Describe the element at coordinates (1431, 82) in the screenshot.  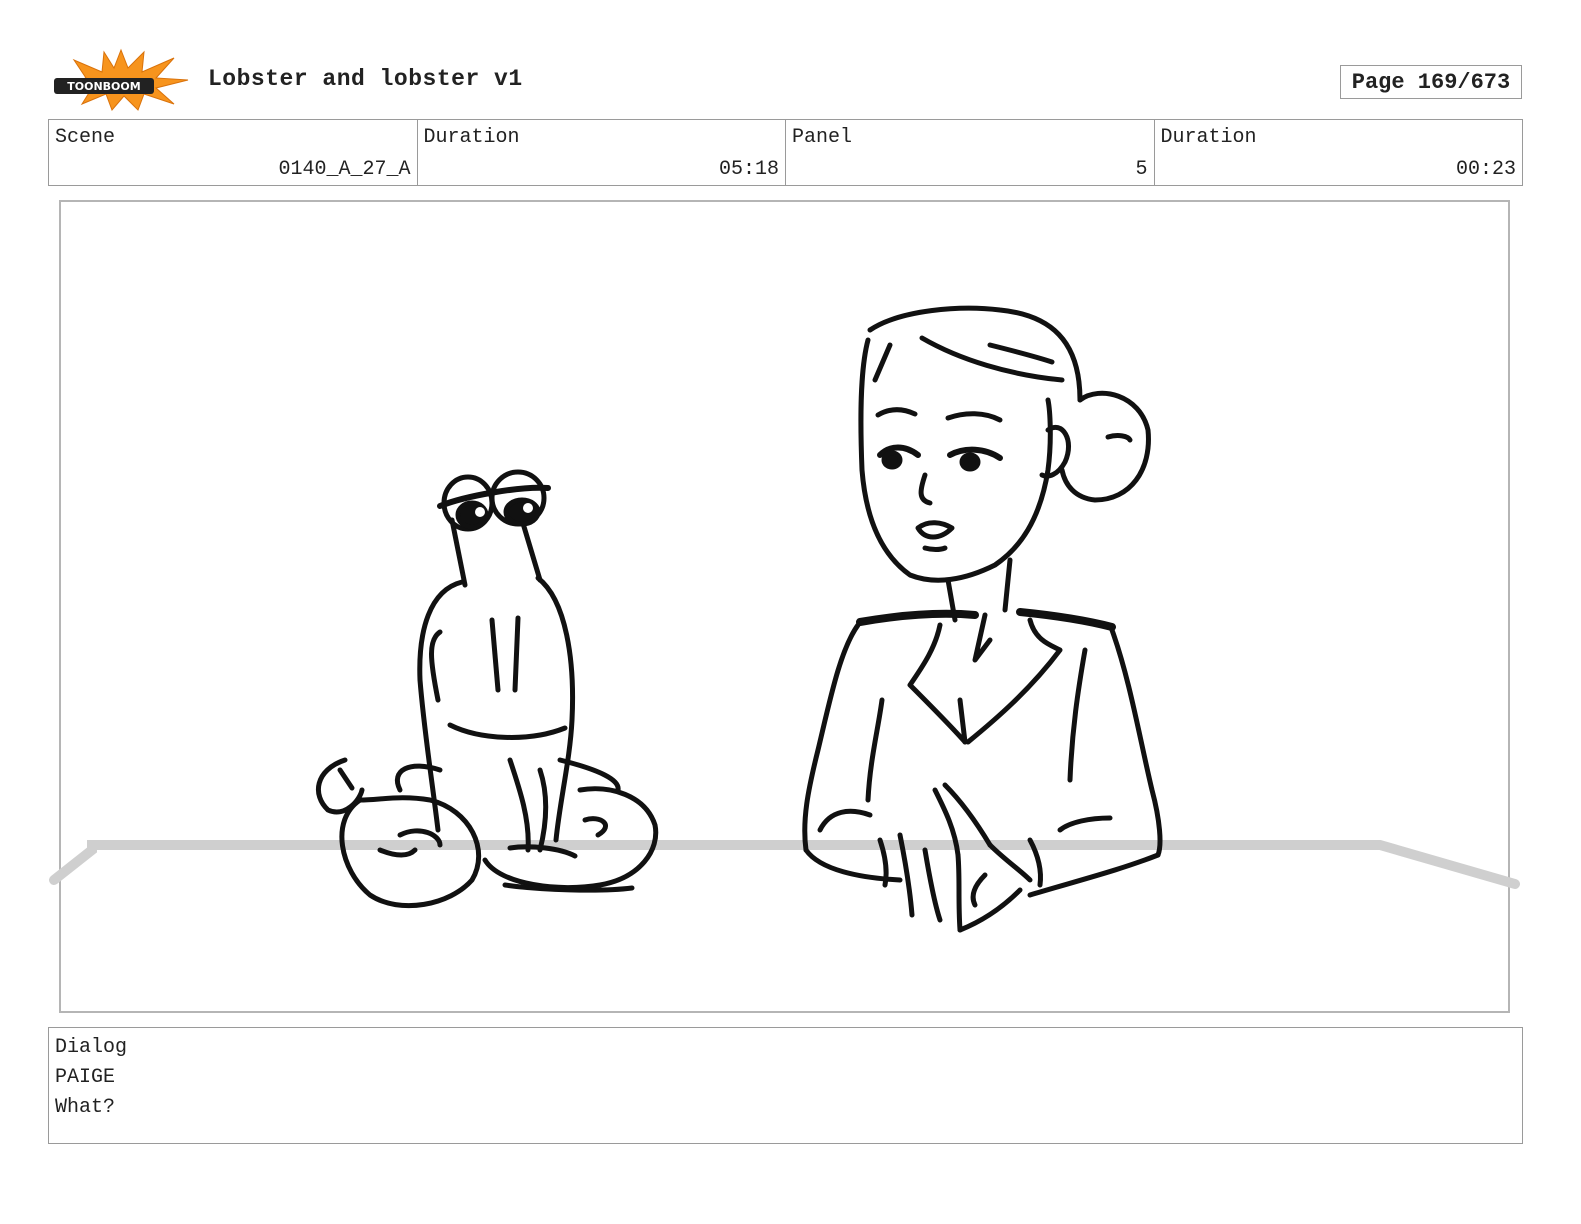
I see `page-indicator: Page 169/673` at that location.